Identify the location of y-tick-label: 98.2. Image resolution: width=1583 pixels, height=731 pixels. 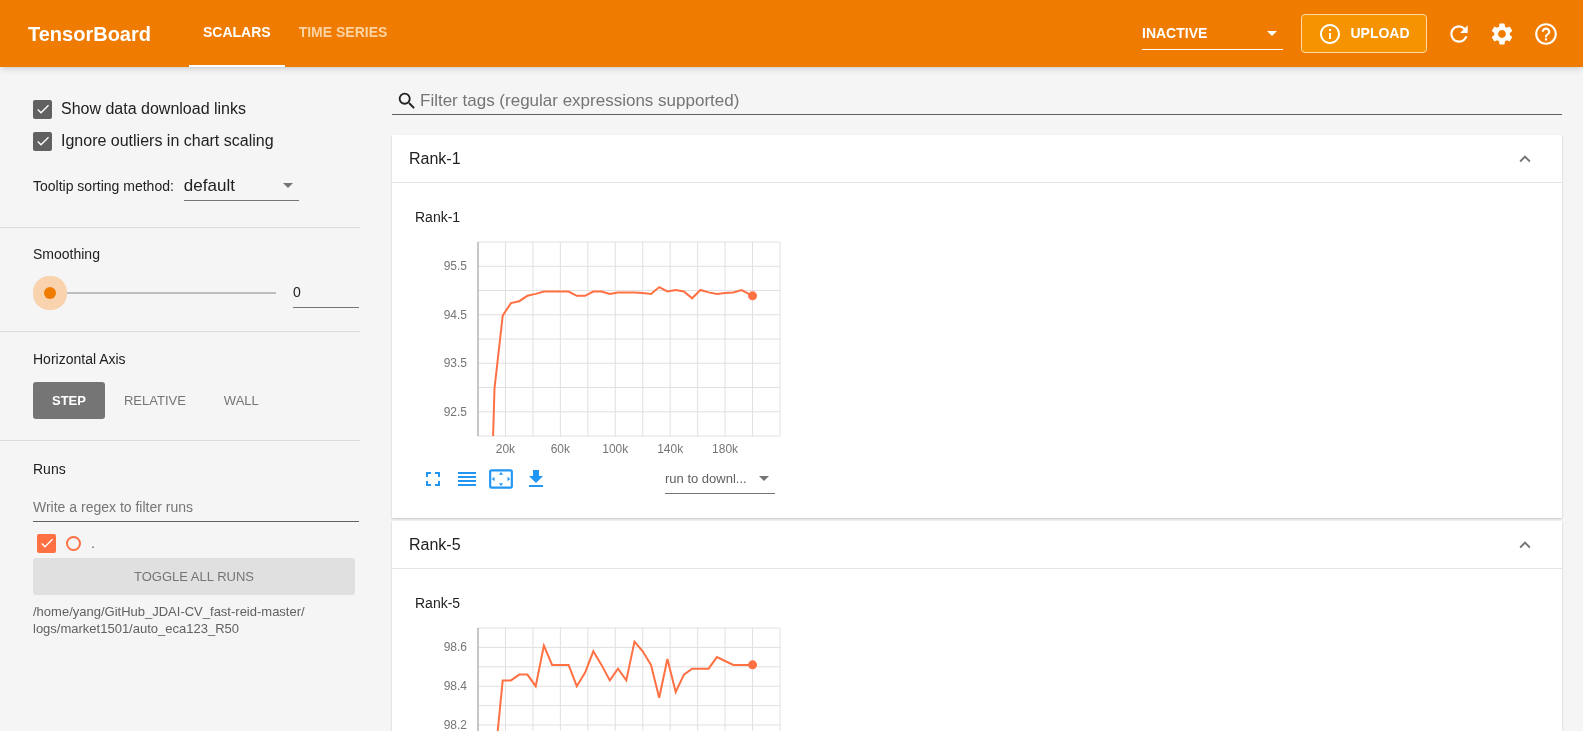
(455, 724).